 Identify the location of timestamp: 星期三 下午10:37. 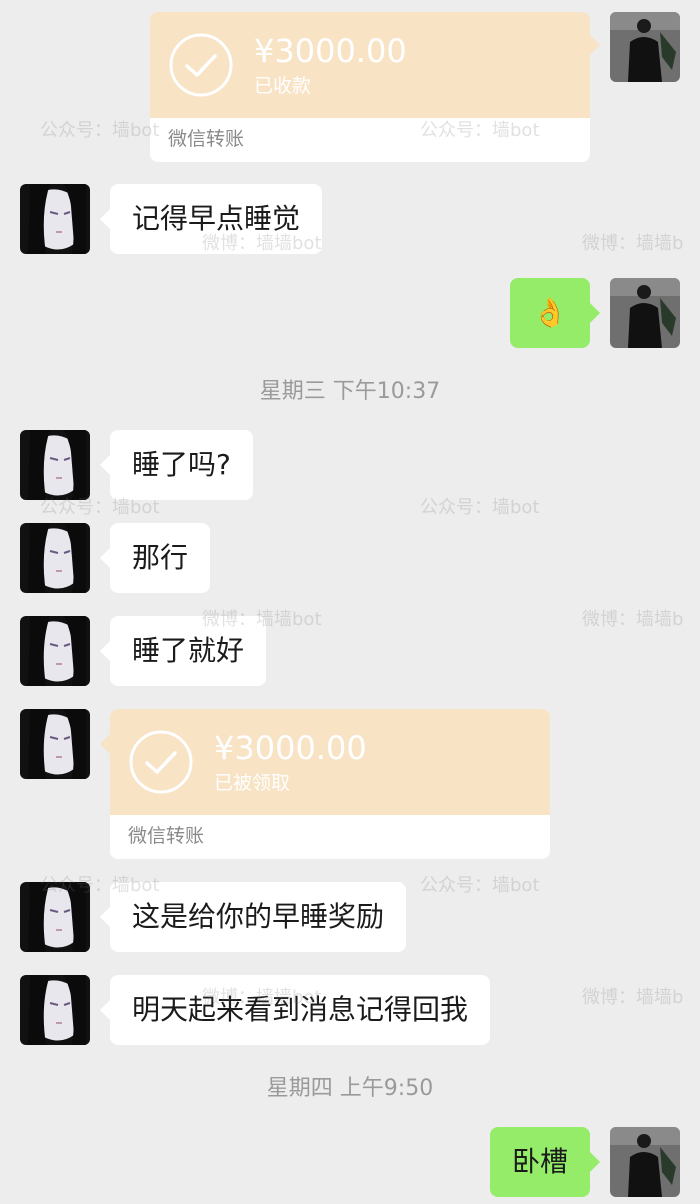
(350, 391).